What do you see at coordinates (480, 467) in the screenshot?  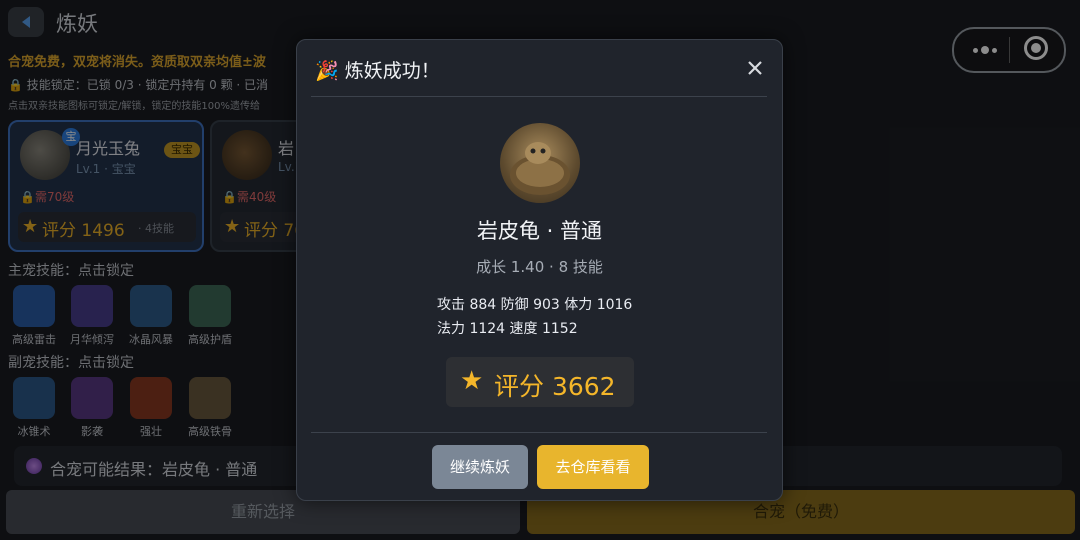 I see `continue-refine-button: 继续炼妖` at bounding box center [480, 467].